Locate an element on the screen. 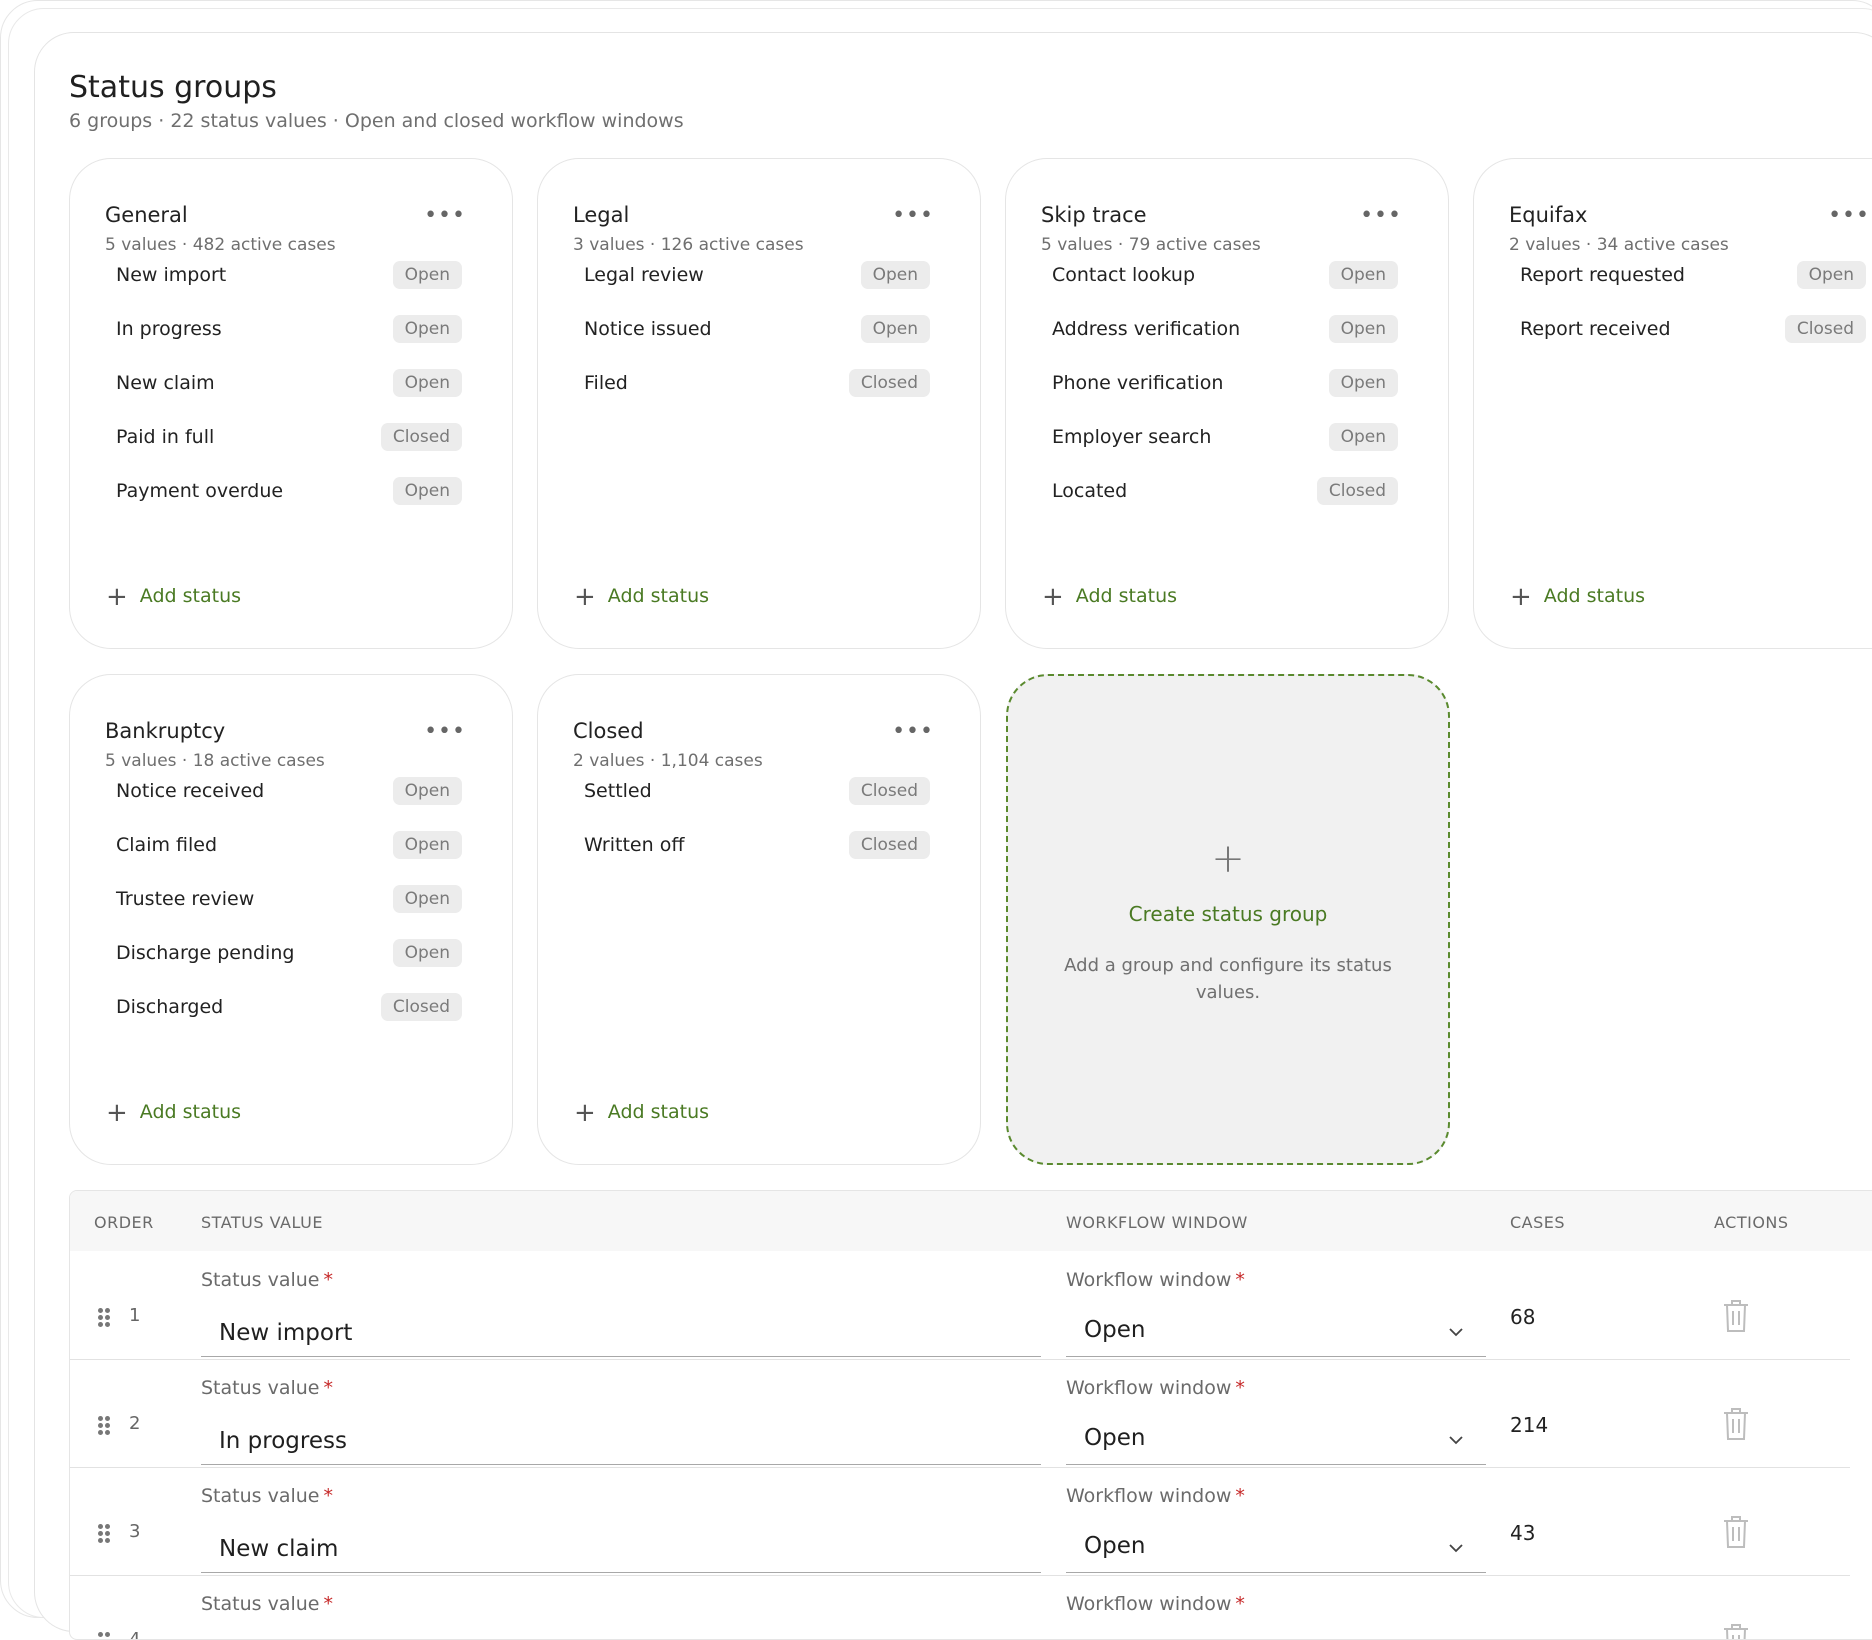 The image size is (1872, 1640). status-item: New claim Open is located at coordinates (289, 384).